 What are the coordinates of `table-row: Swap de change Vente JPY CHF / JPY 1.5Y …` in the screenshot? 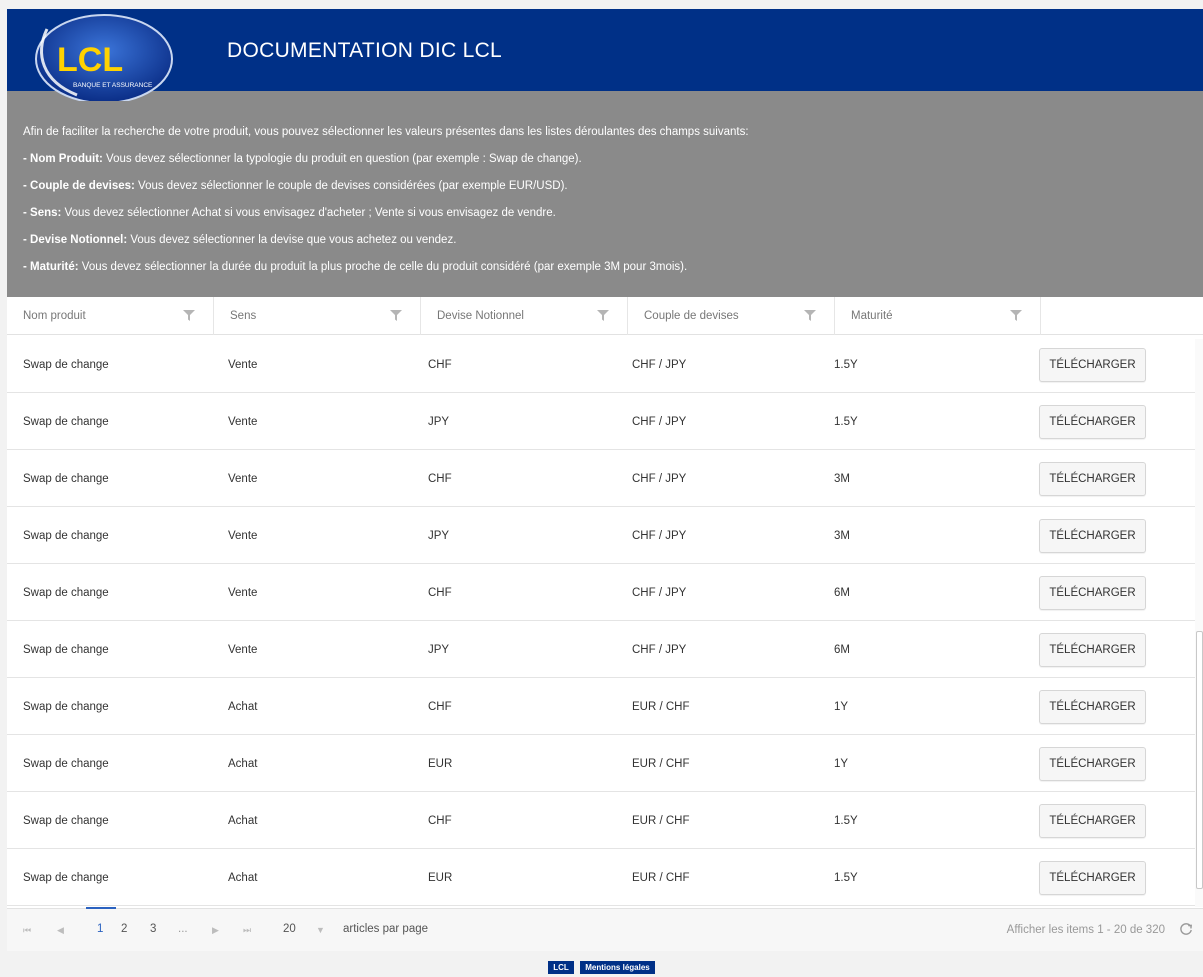 It's located at (605, 421).